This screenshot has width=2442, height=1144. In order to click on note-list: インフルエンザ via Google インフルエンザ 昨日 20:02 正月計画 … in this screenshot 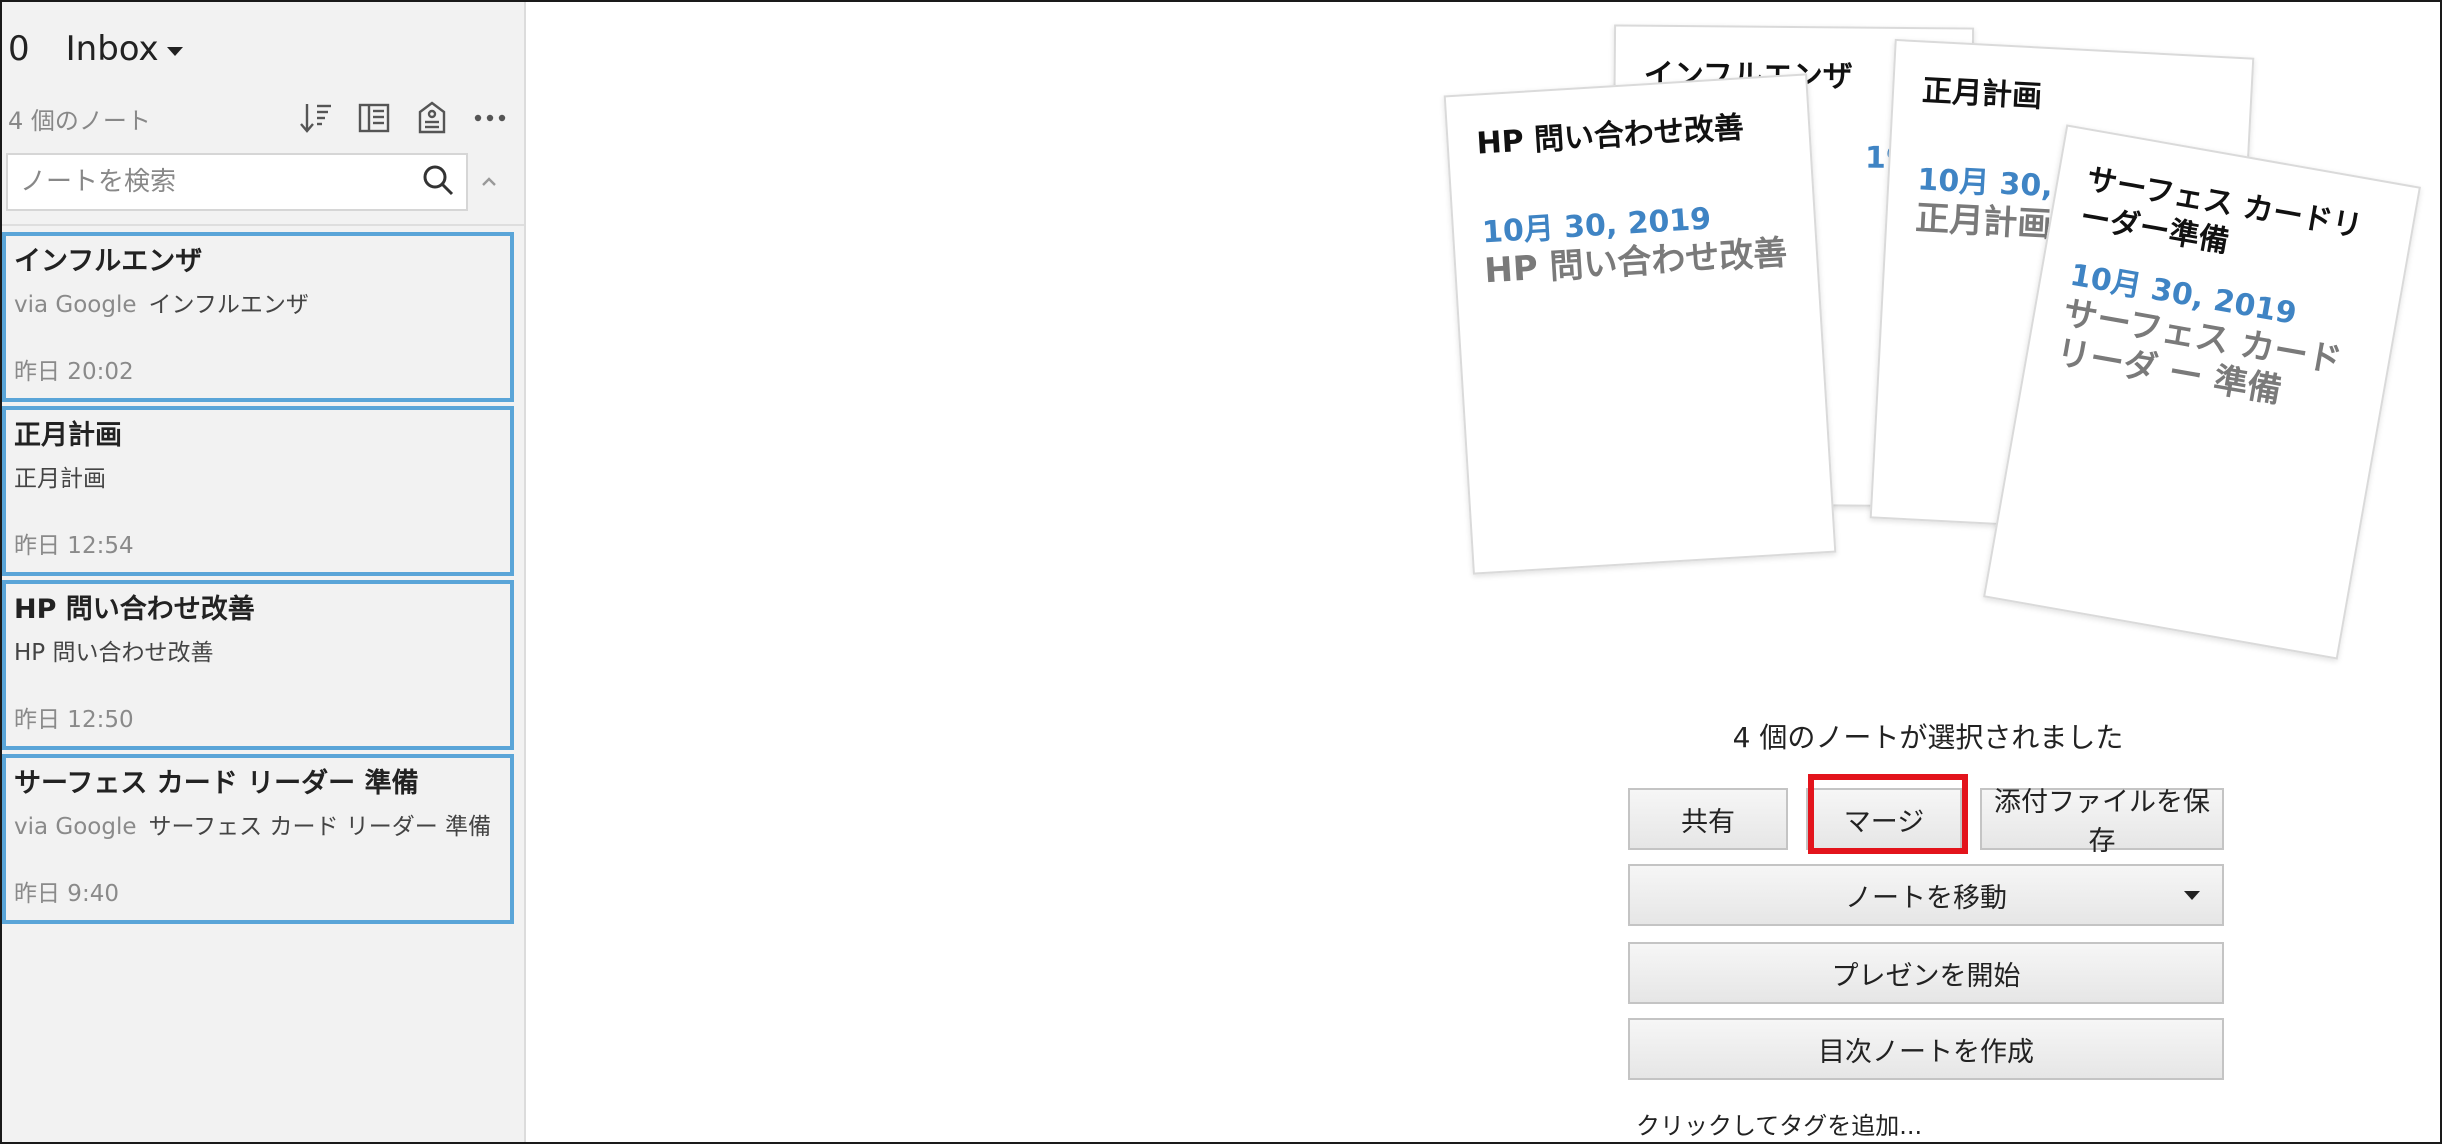, I will do `click(258, 580)`.